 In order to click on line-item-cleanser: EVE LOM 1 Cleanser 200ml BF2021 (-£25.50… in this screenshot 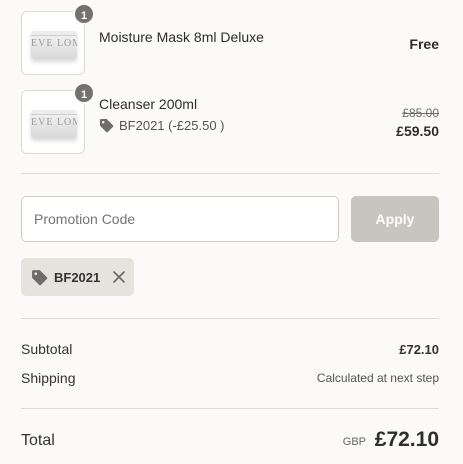, I will do `click(230, 118)`.